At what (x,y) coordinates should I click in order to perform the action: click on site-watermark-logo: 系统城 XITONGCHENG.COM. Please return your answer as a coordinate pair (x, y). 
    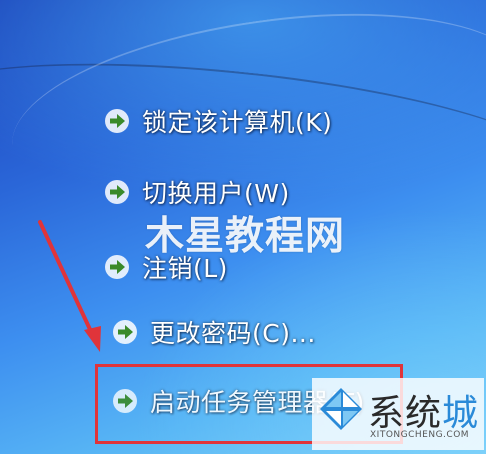
    Looking at the image, I should click on (398, 414).